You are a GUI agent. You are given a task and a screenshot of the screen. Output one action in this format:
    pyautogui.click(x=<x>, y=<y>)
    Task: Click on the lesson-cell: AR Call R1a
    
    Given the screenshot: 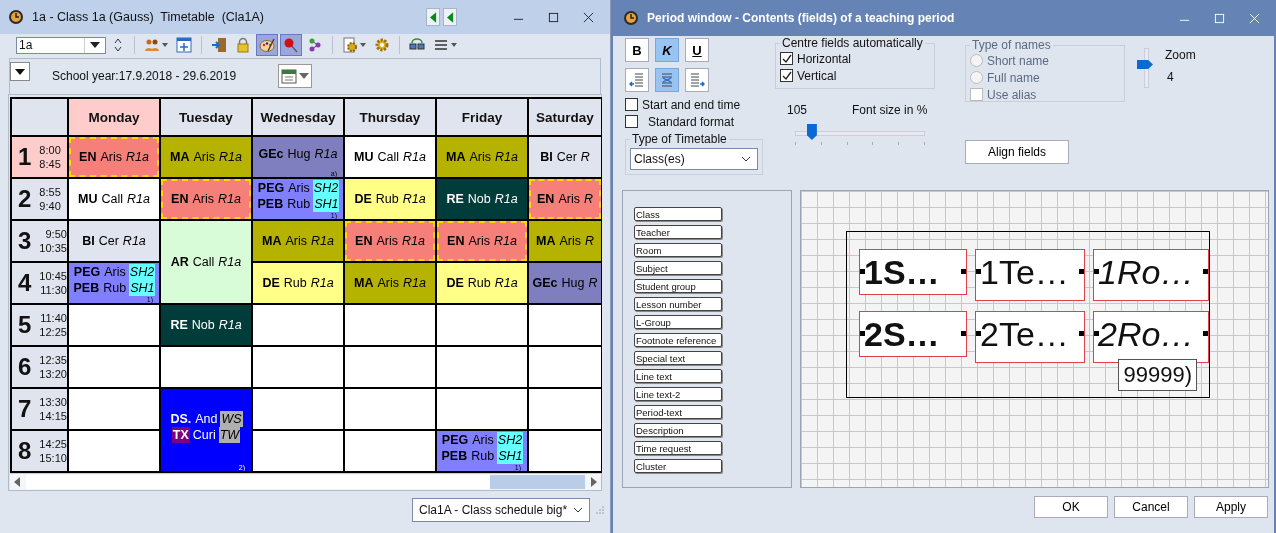 What is the action you would take?
    pyautogui.click(x=206, y=262)
    